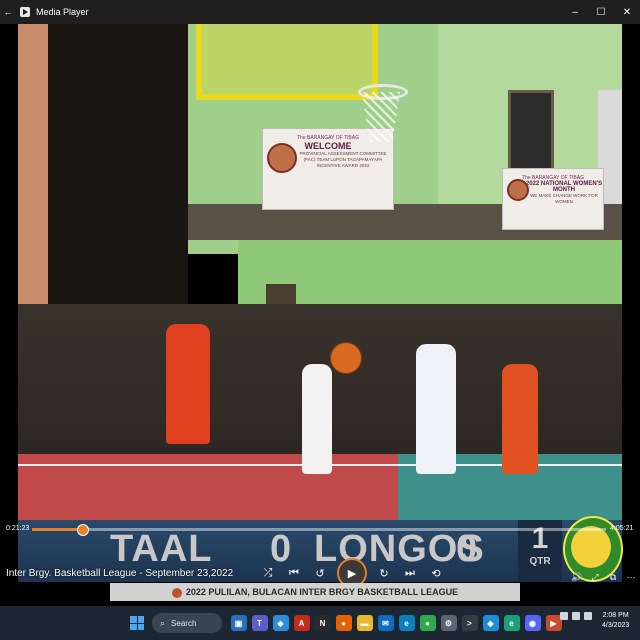 The width and height of the screenshot is (640, 640). What do you see at coordinates (268, 573) in the screenshot?
I see `shuffle-icon: ⤮` at bounding box center [268, 573].